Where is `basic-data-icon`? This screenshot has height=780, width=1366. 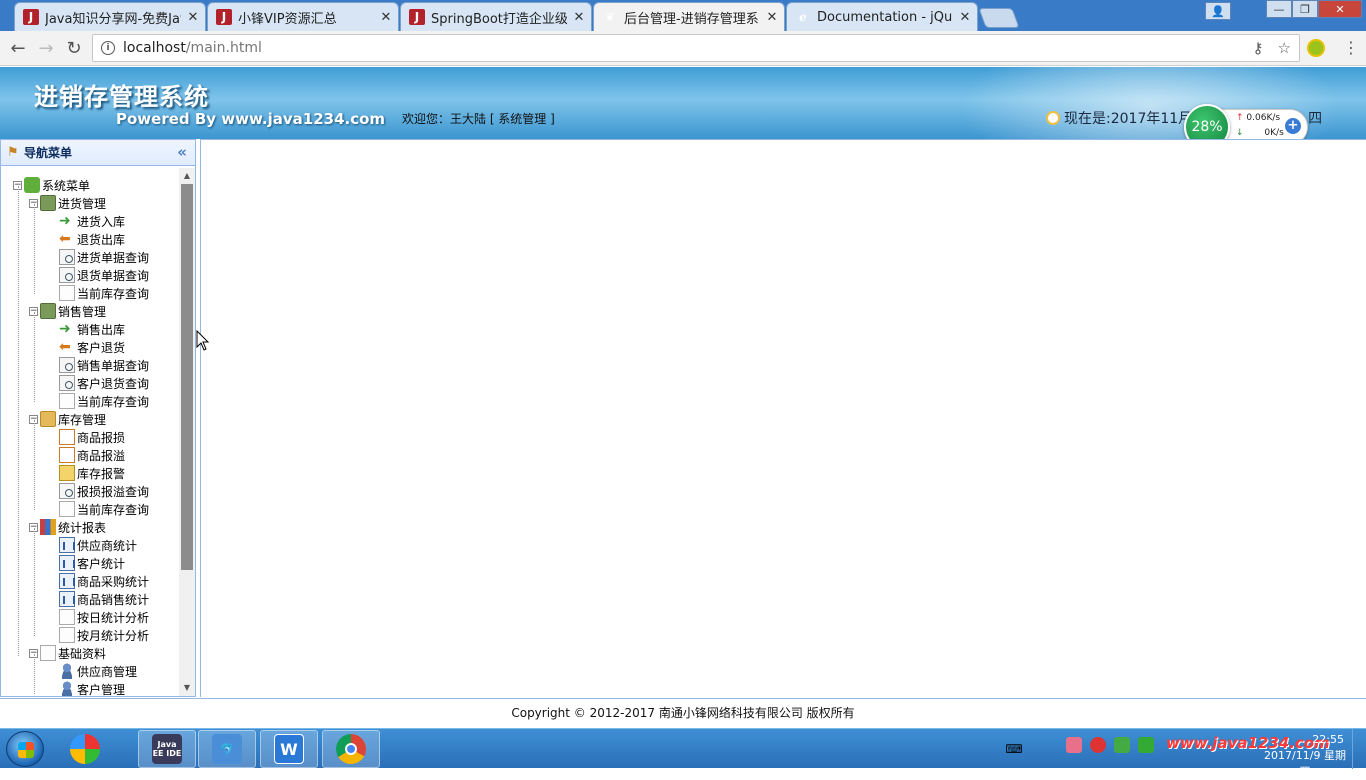
basic-data-icon is located at coordinates (48, 653).